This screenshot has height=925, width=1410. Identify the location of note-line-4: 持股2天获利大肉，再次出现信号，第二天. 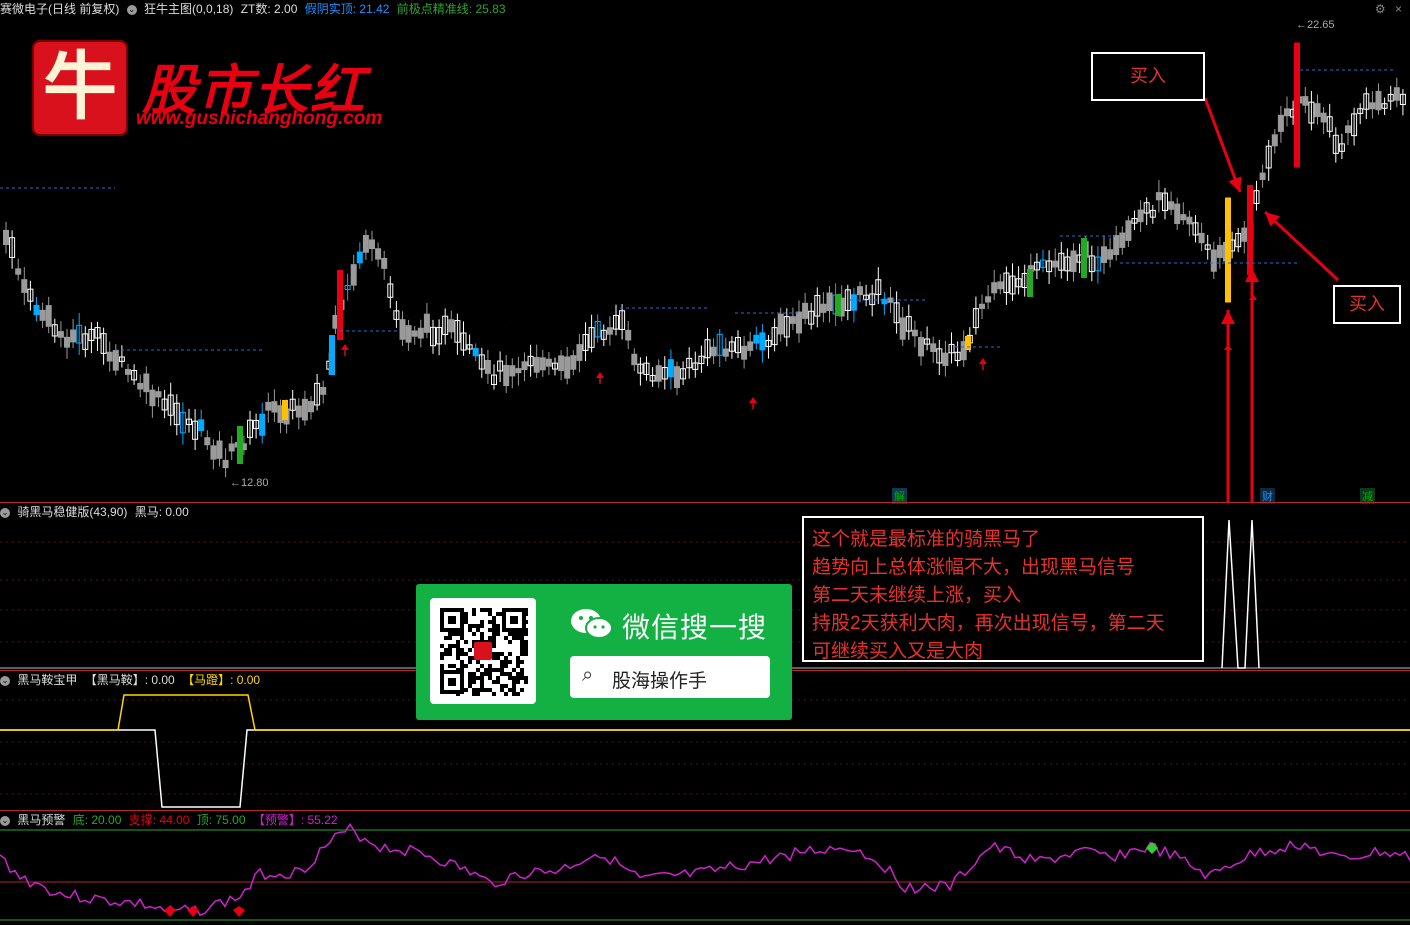
(988, 623).